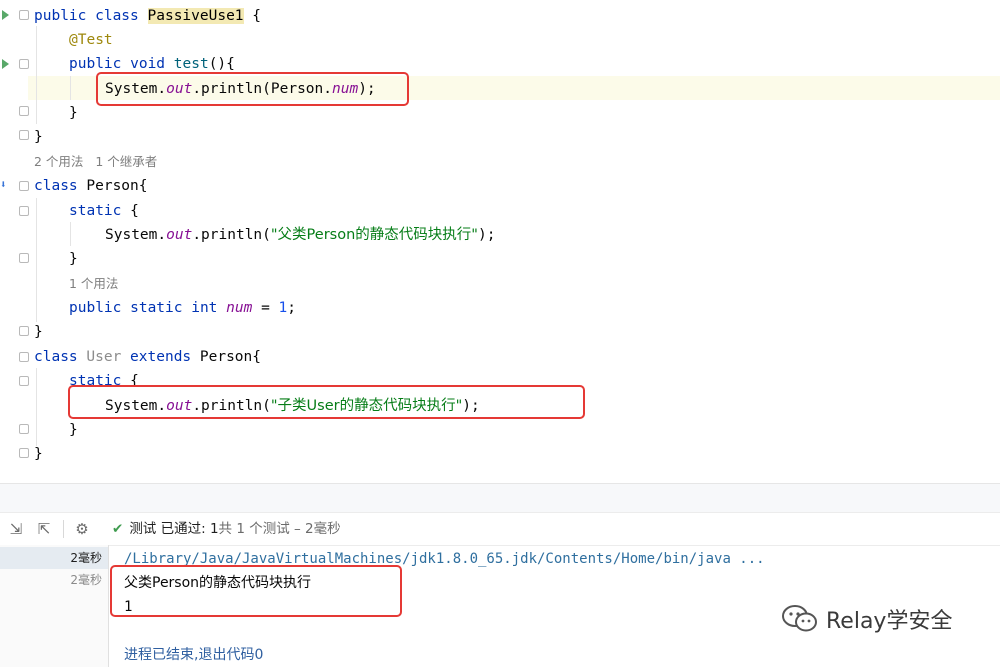  What do you see at coordinates (486, 235) in the screenshot?
I see `code-text: );` at bounding box center [486, 235].